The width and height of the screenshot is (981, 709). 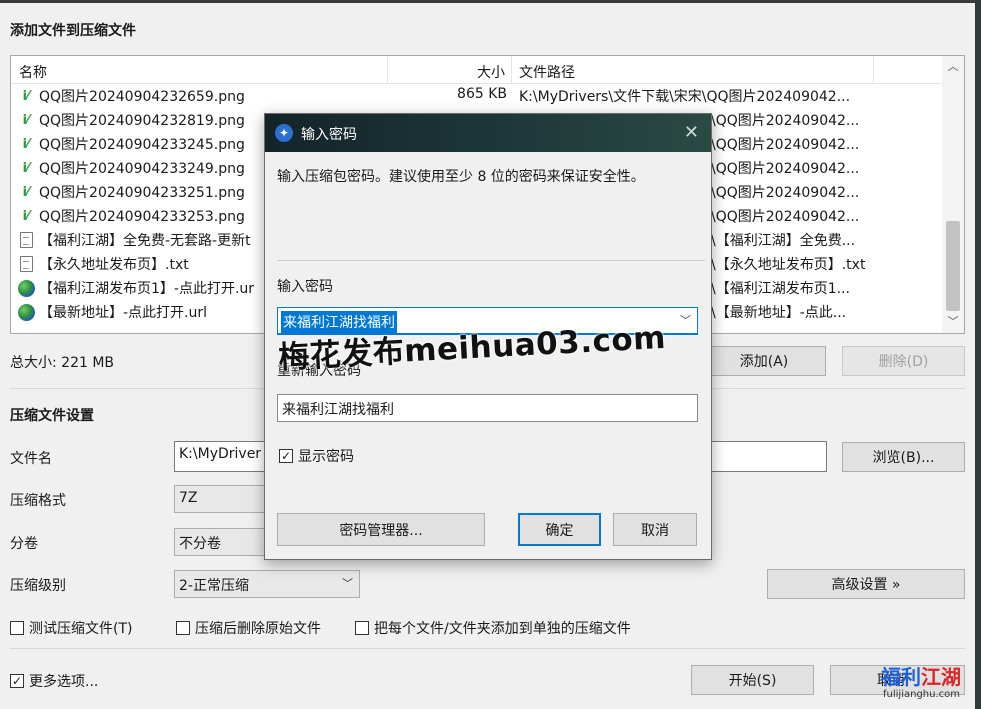 I want to click on file-list-header: 名称 大小 文件路径, so click(x=476, y=70).